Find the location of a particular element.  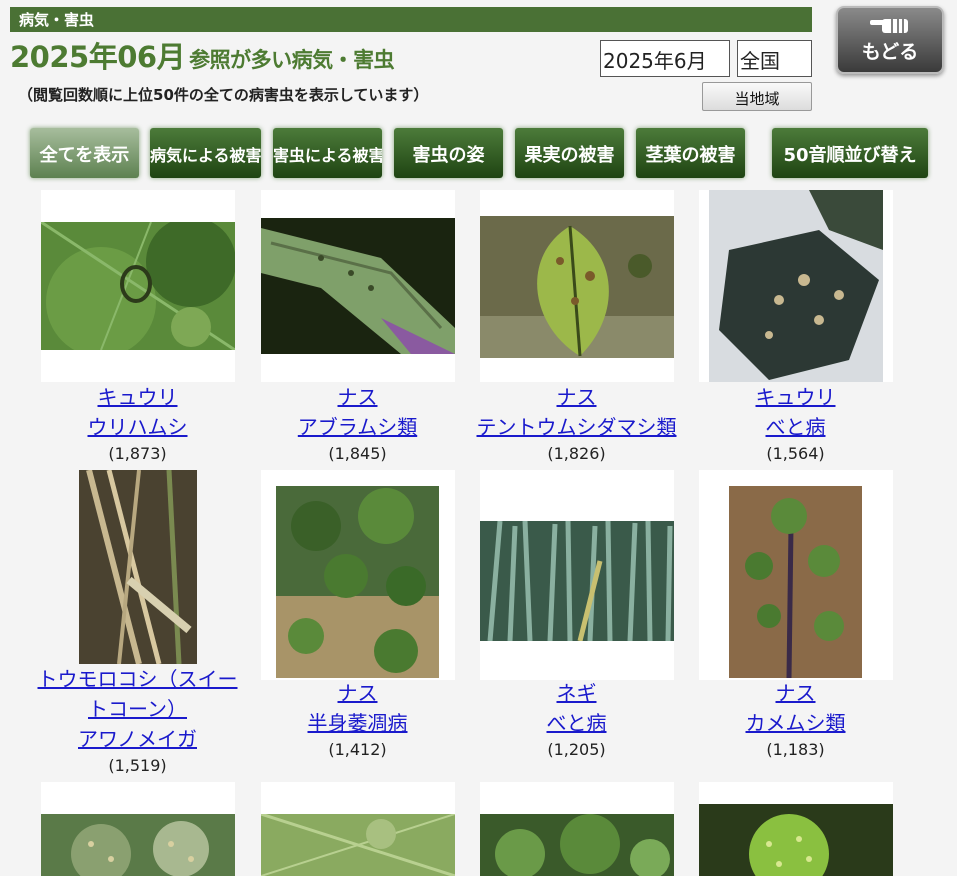

pest-link: 半身萎凋病 is located at coordinates (357, 723).